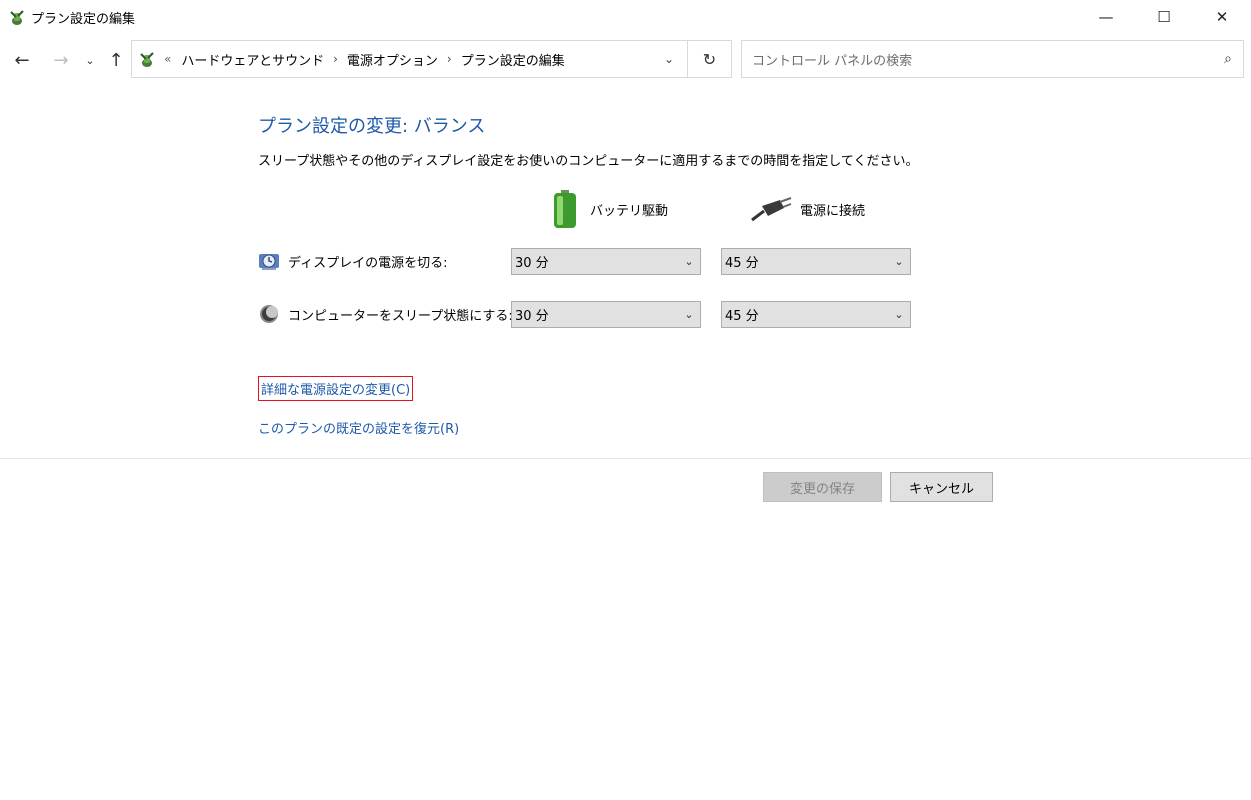  I want to click on page-heading: プラン設定の変更: バランス, so click(372, 126).